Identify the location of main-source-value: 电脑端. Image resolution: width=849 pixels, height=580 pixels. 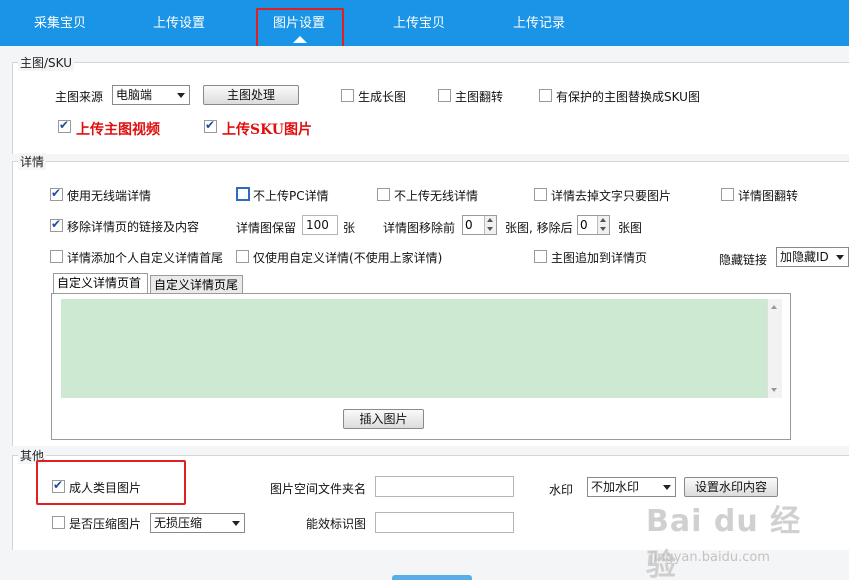
(134, 95).